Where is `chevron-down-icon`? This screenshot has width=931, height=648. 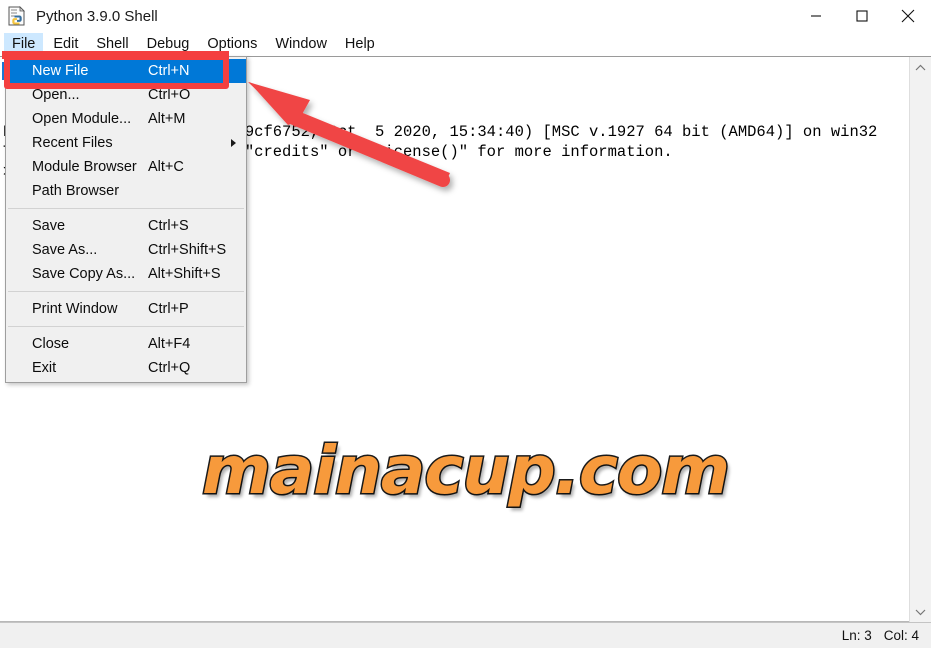
chevron-down-icon is located at coordinates (920, 612).